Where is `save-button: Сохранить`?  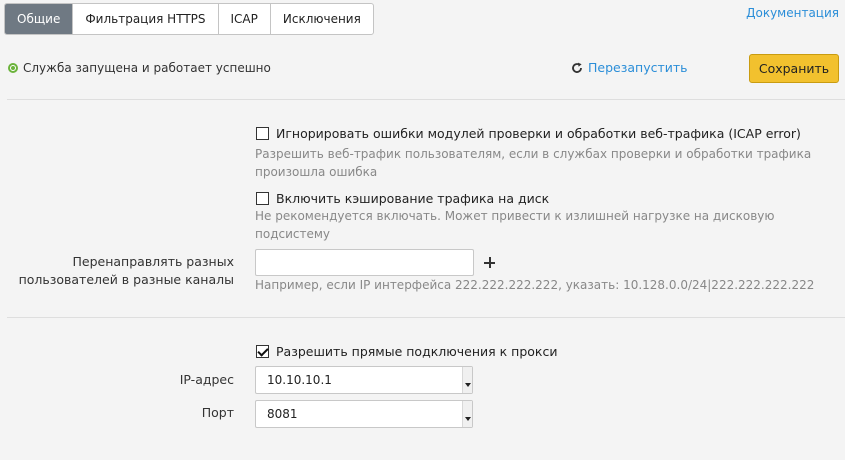
save-button: Сохранить is located at coordinates (794, 68).